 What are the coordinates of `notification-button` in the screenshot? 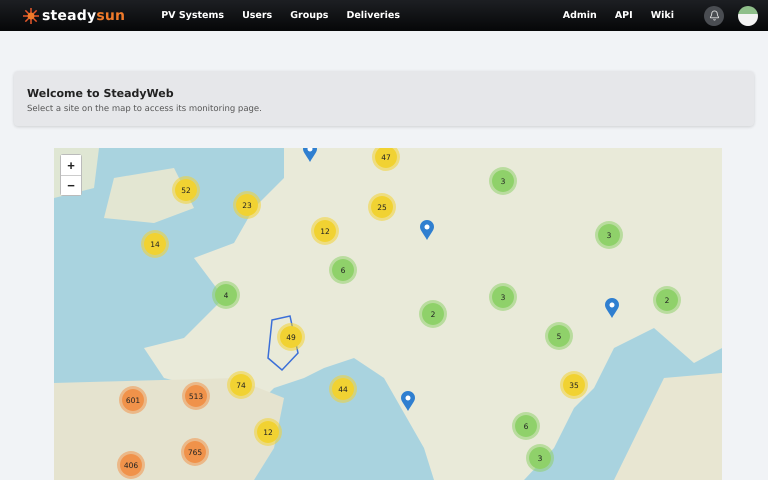 It's located at (714, 16).